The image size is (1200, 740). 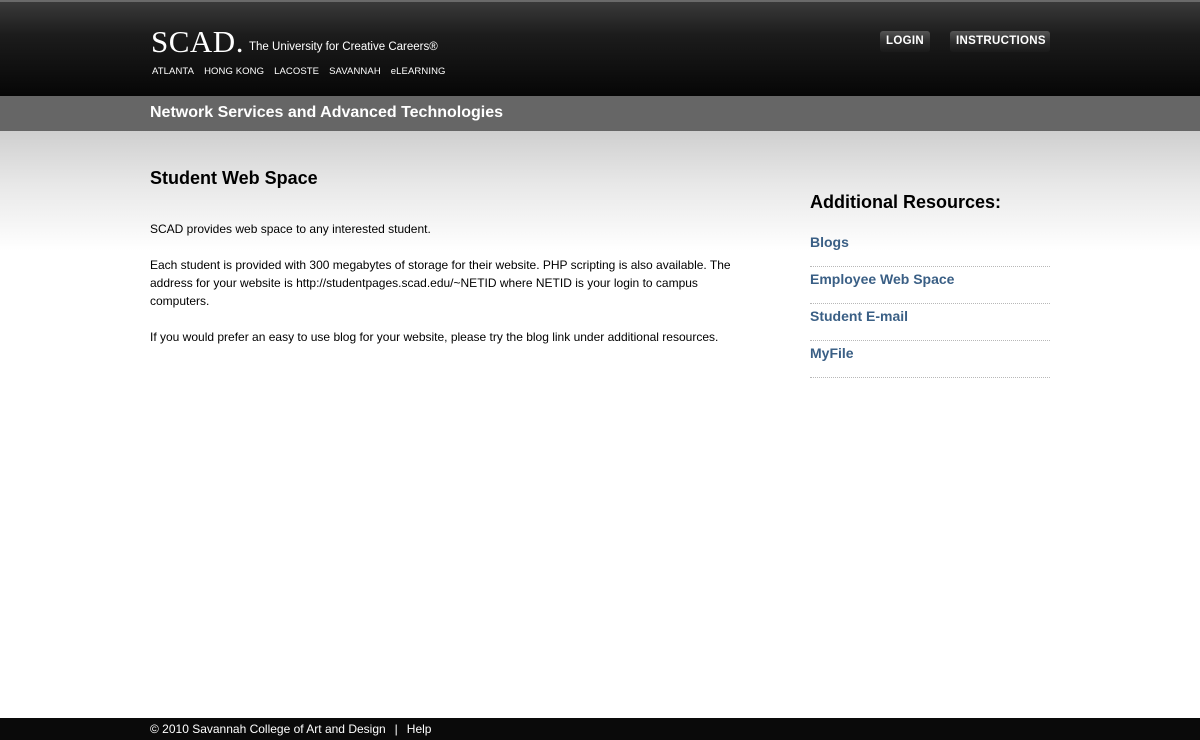 What do you see at coordinates (419, 729) in the screenshot?
I see `help-link: Help` at bounding box center [419, 729].